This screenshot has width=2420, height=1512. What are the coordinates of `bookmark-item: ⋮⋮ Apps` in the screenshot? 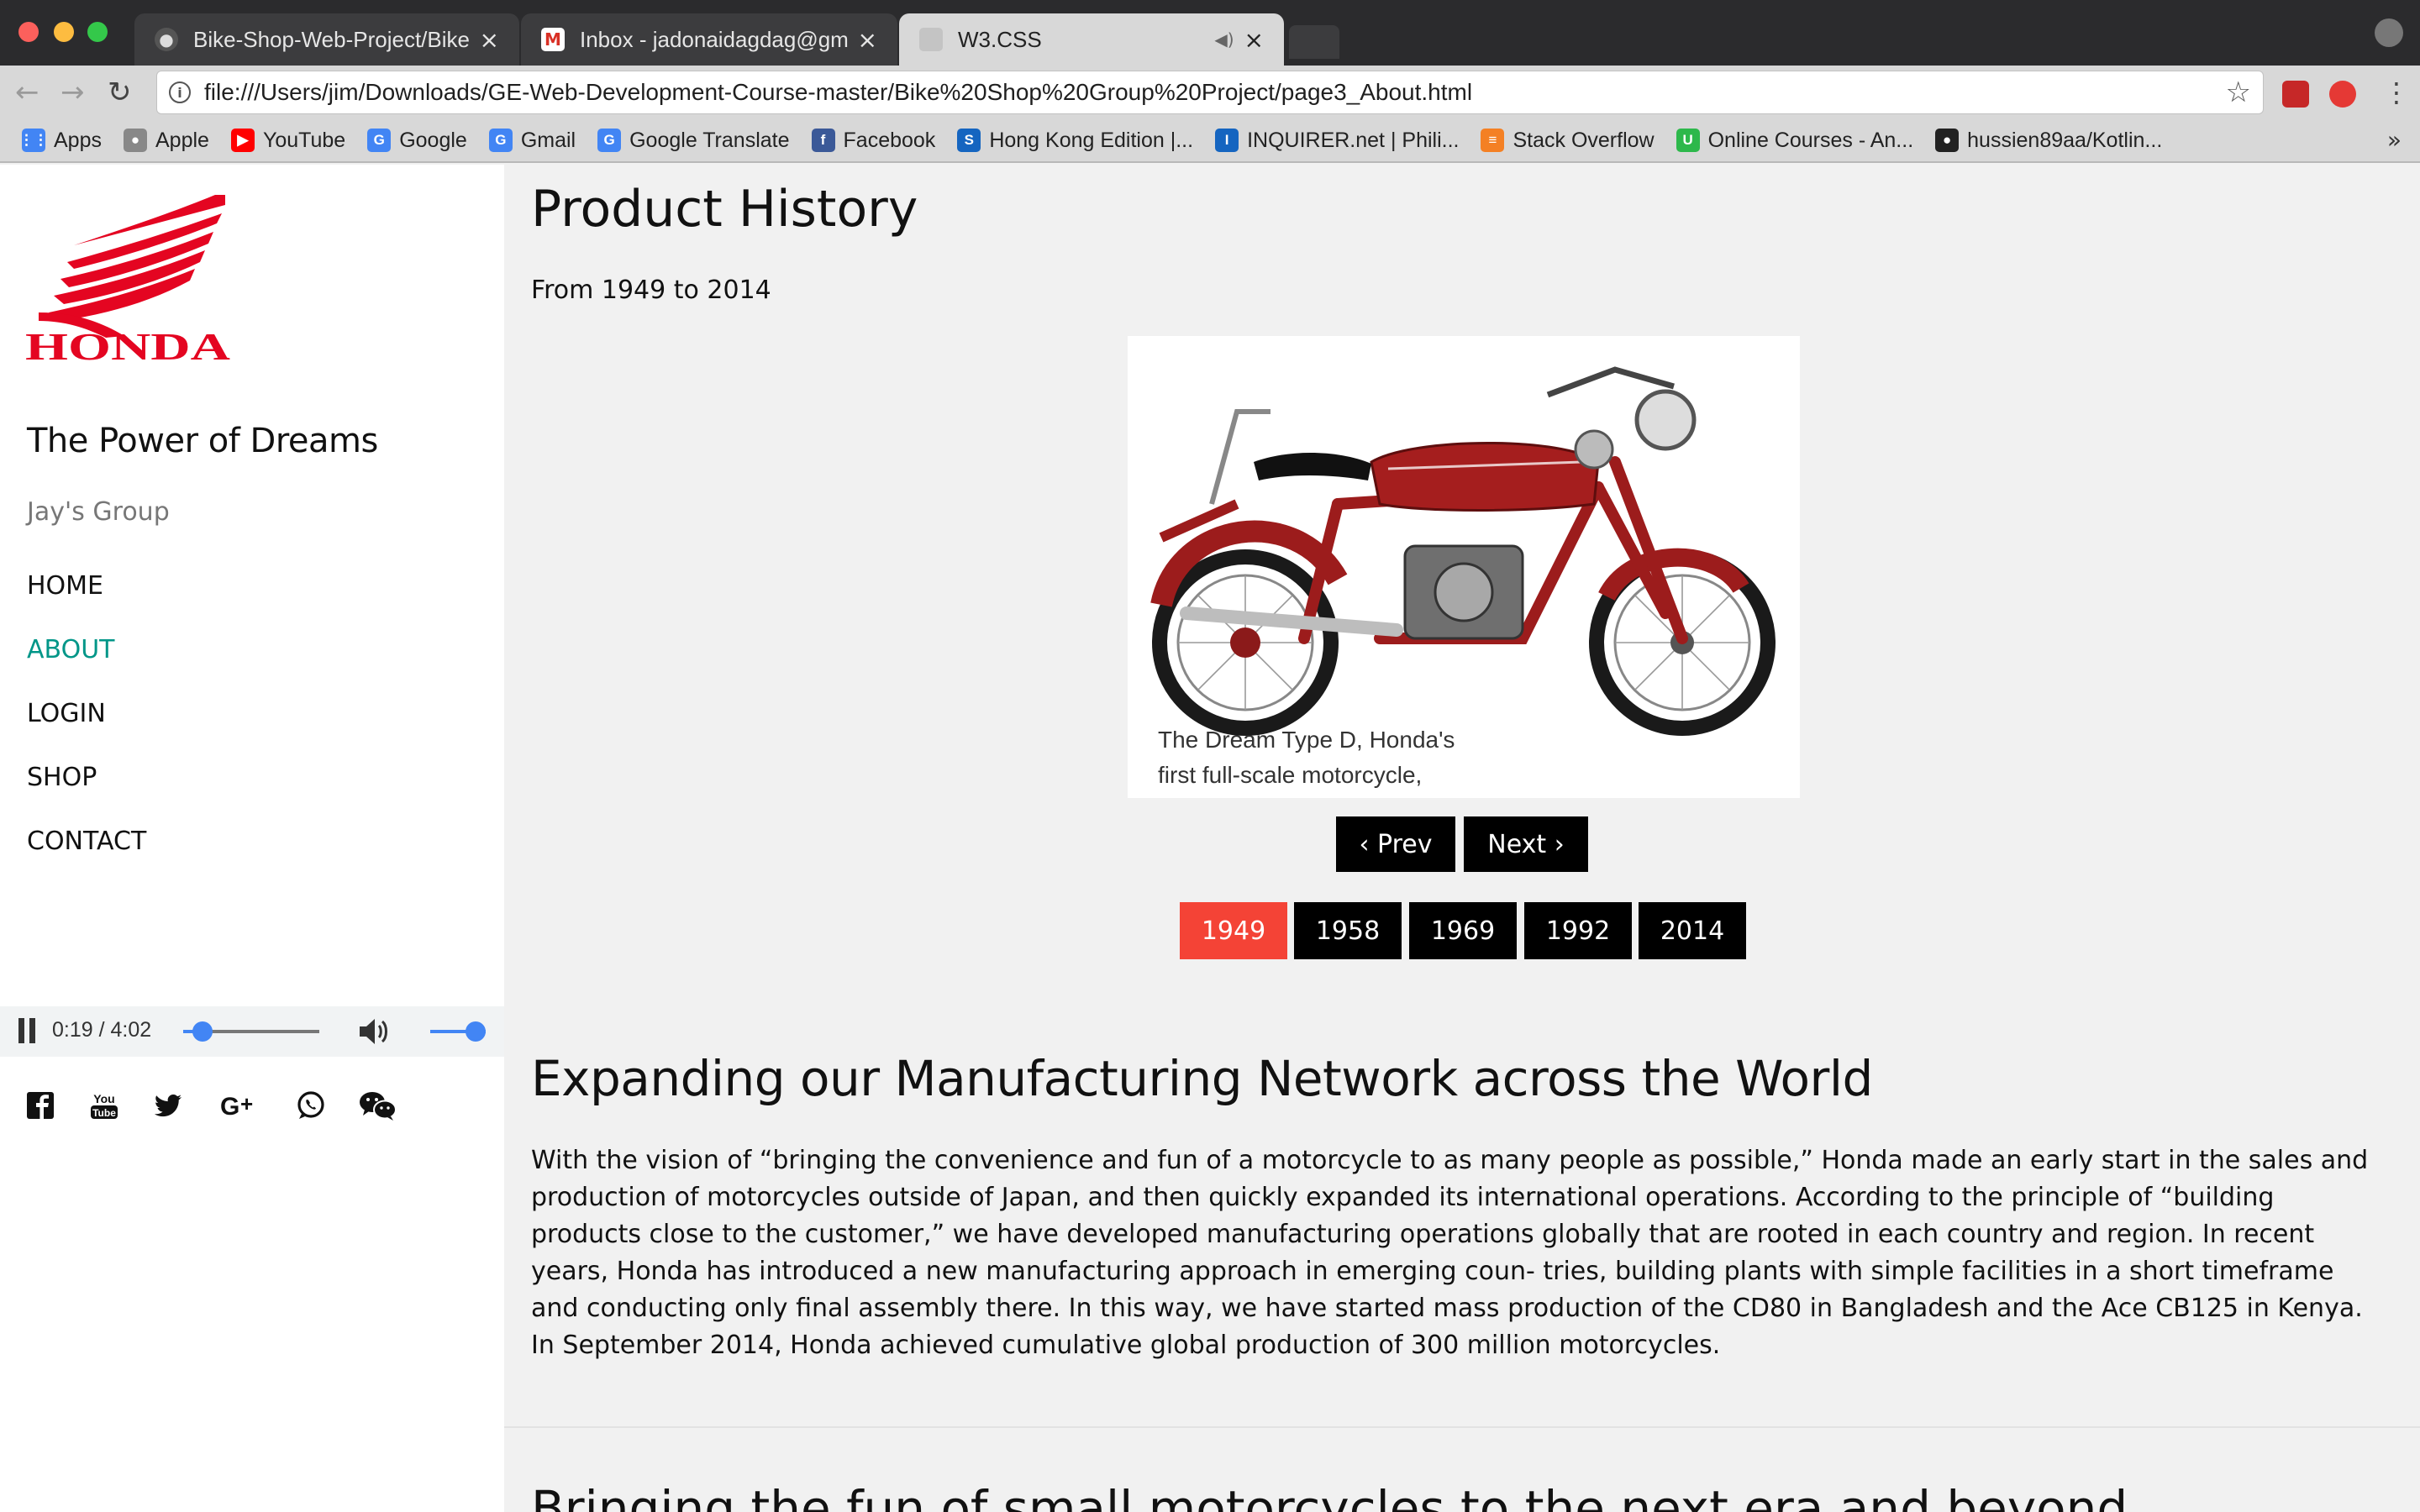 It's located at (60, 140).